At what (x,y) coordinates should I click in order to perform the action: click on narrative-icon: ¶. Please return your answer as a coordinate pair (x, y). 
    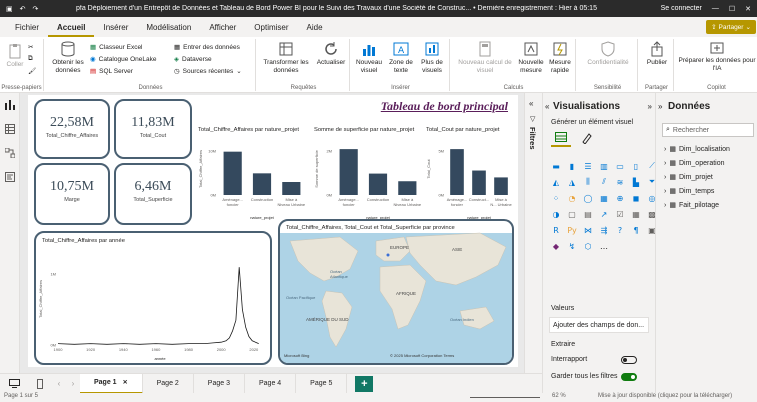
    Looking at the image, I should click on (636, 230).